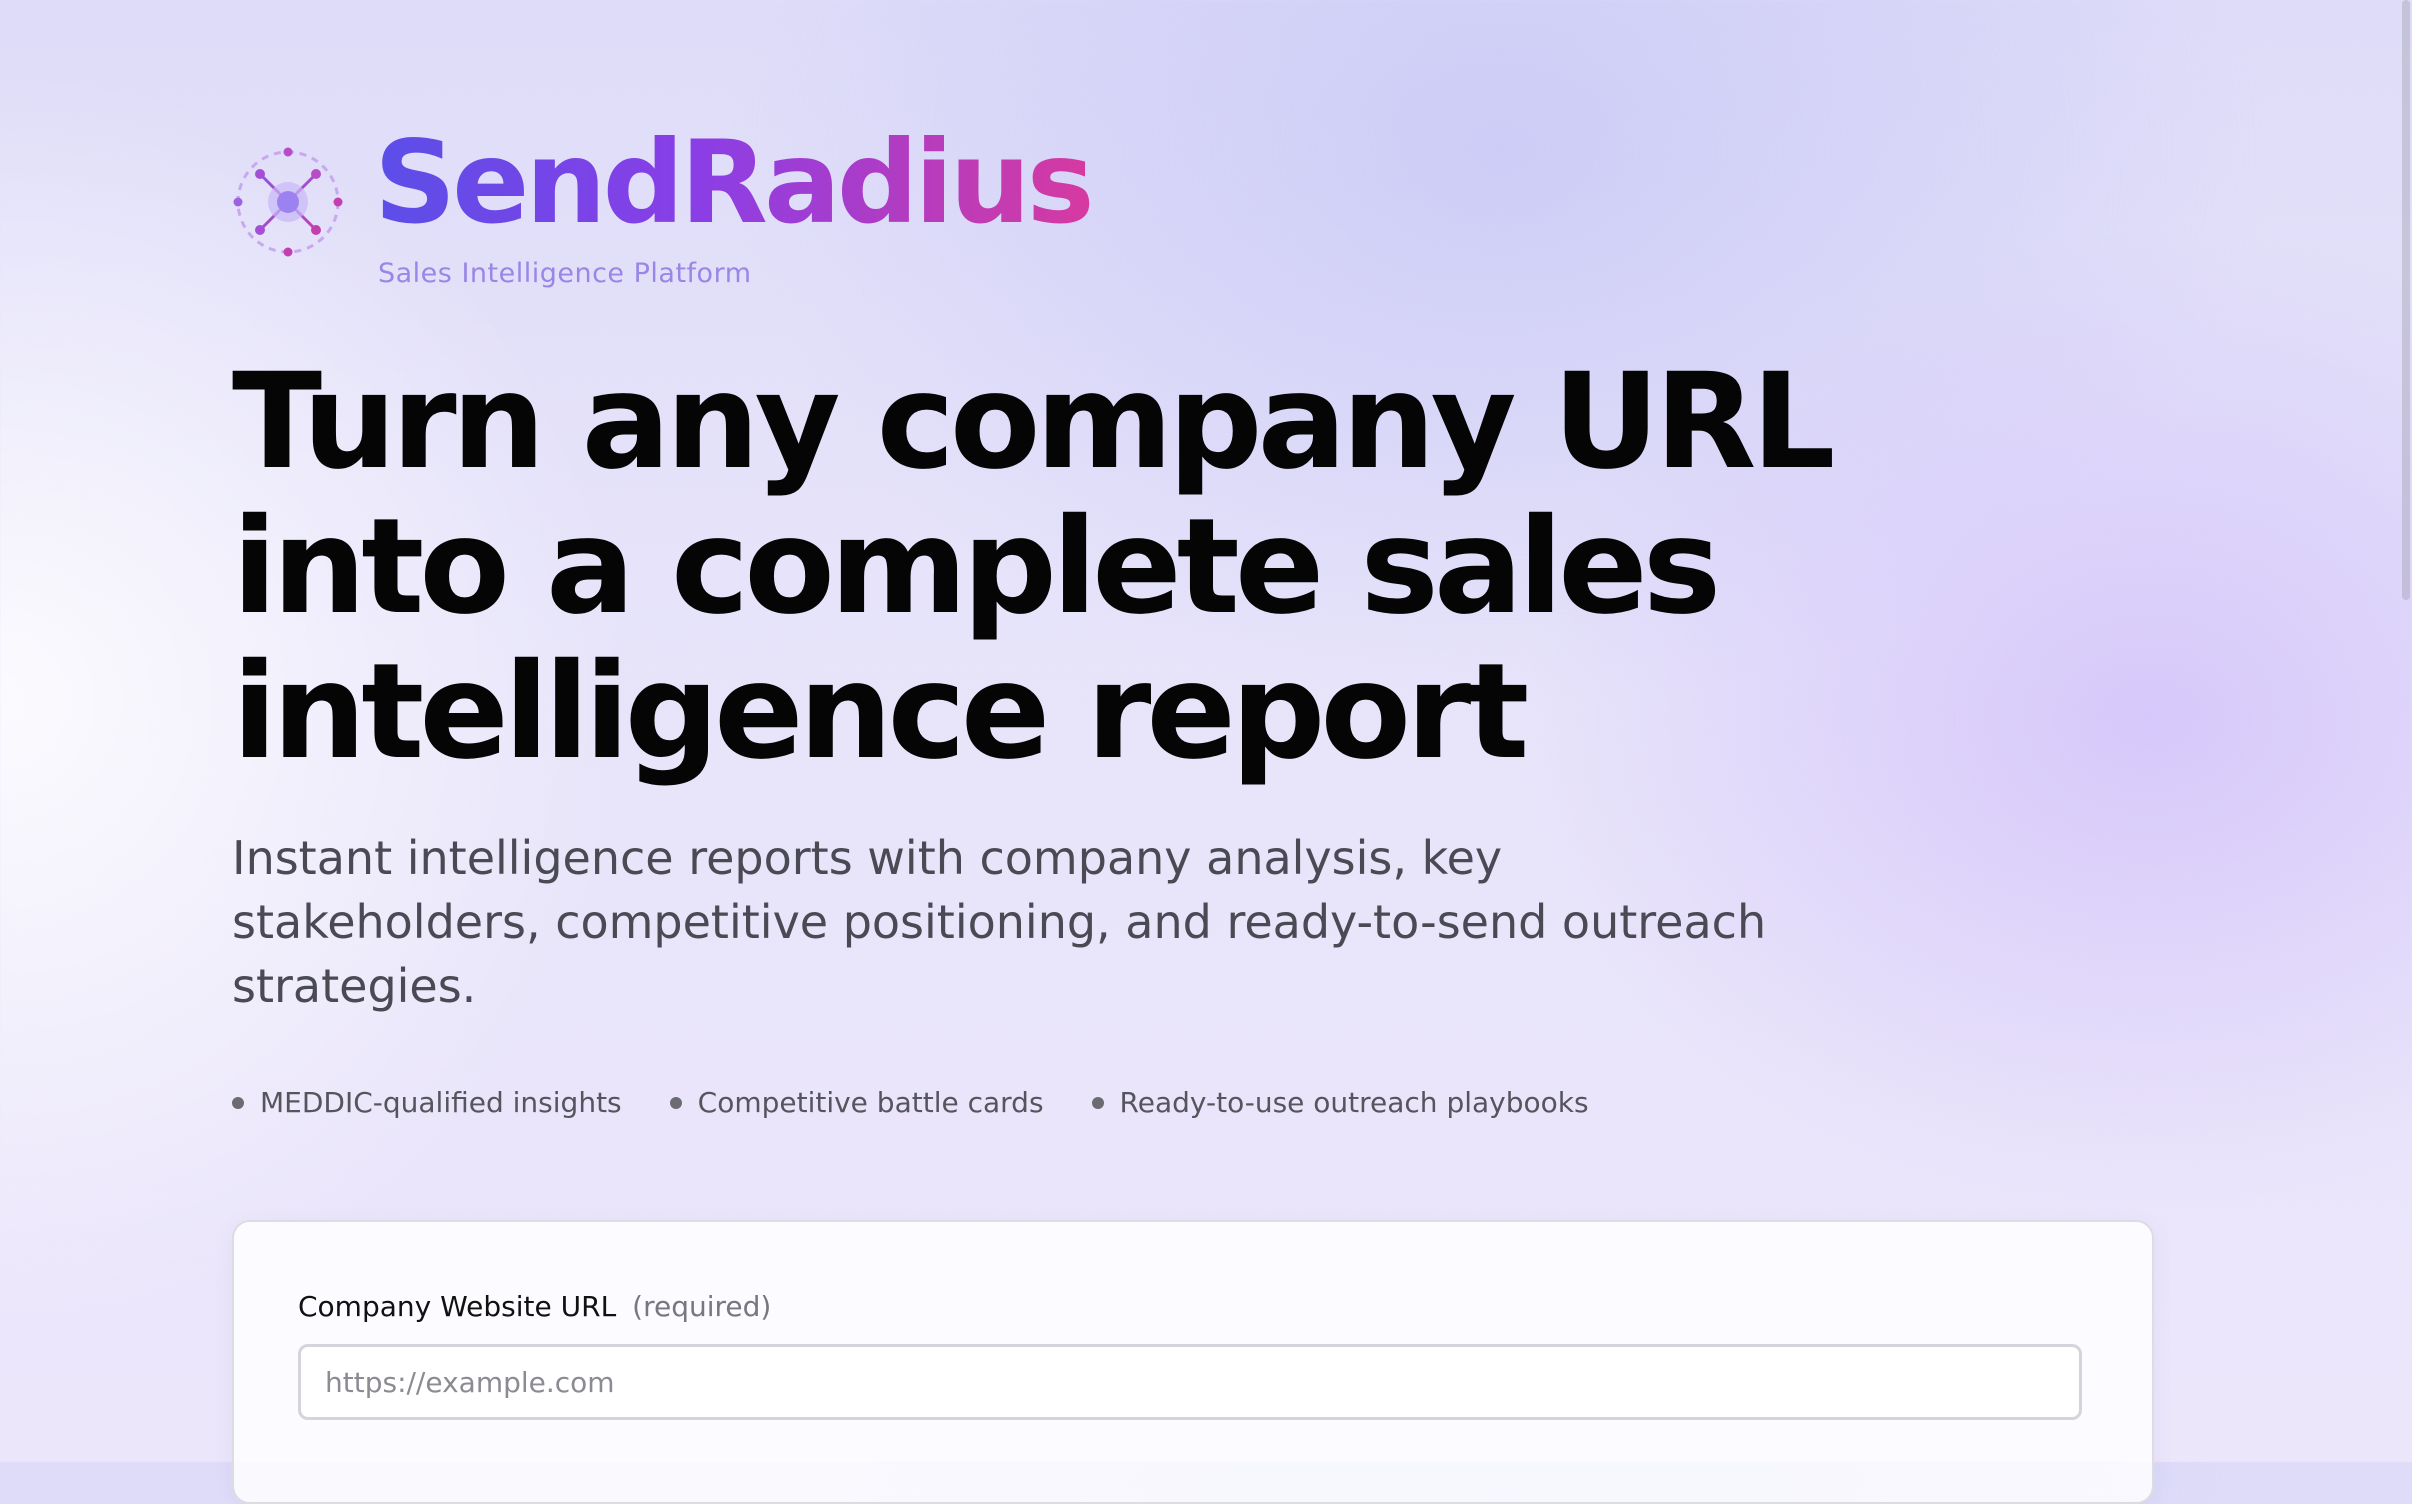 This screenshot has width=2412, height=1504. Describe the element at coordinates (1354, 1102) in the screenshot. I see `feature-label: Ready-to-use outreach playbooks` at that location.